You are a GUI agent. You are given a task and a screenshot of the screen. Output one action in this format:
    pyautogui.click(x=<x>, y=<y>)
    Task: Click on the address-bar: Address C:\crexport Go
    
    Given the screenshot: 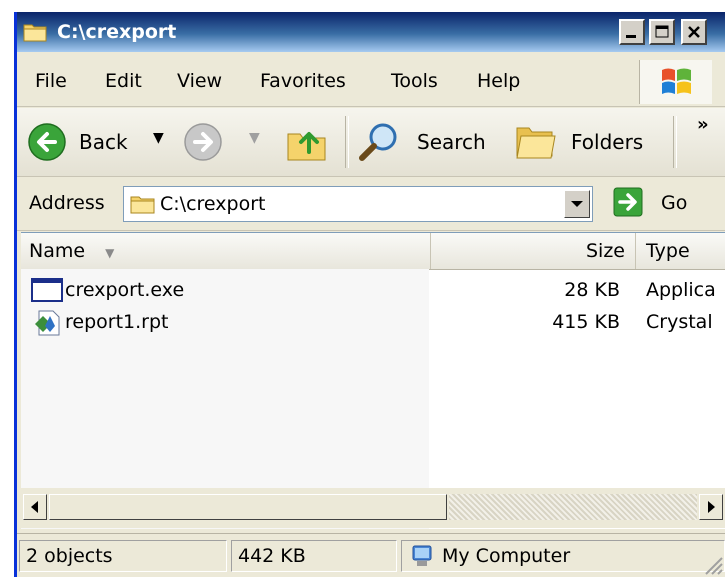 What is the action you would take?
    pyautogui.click(x=371, y=204)
    